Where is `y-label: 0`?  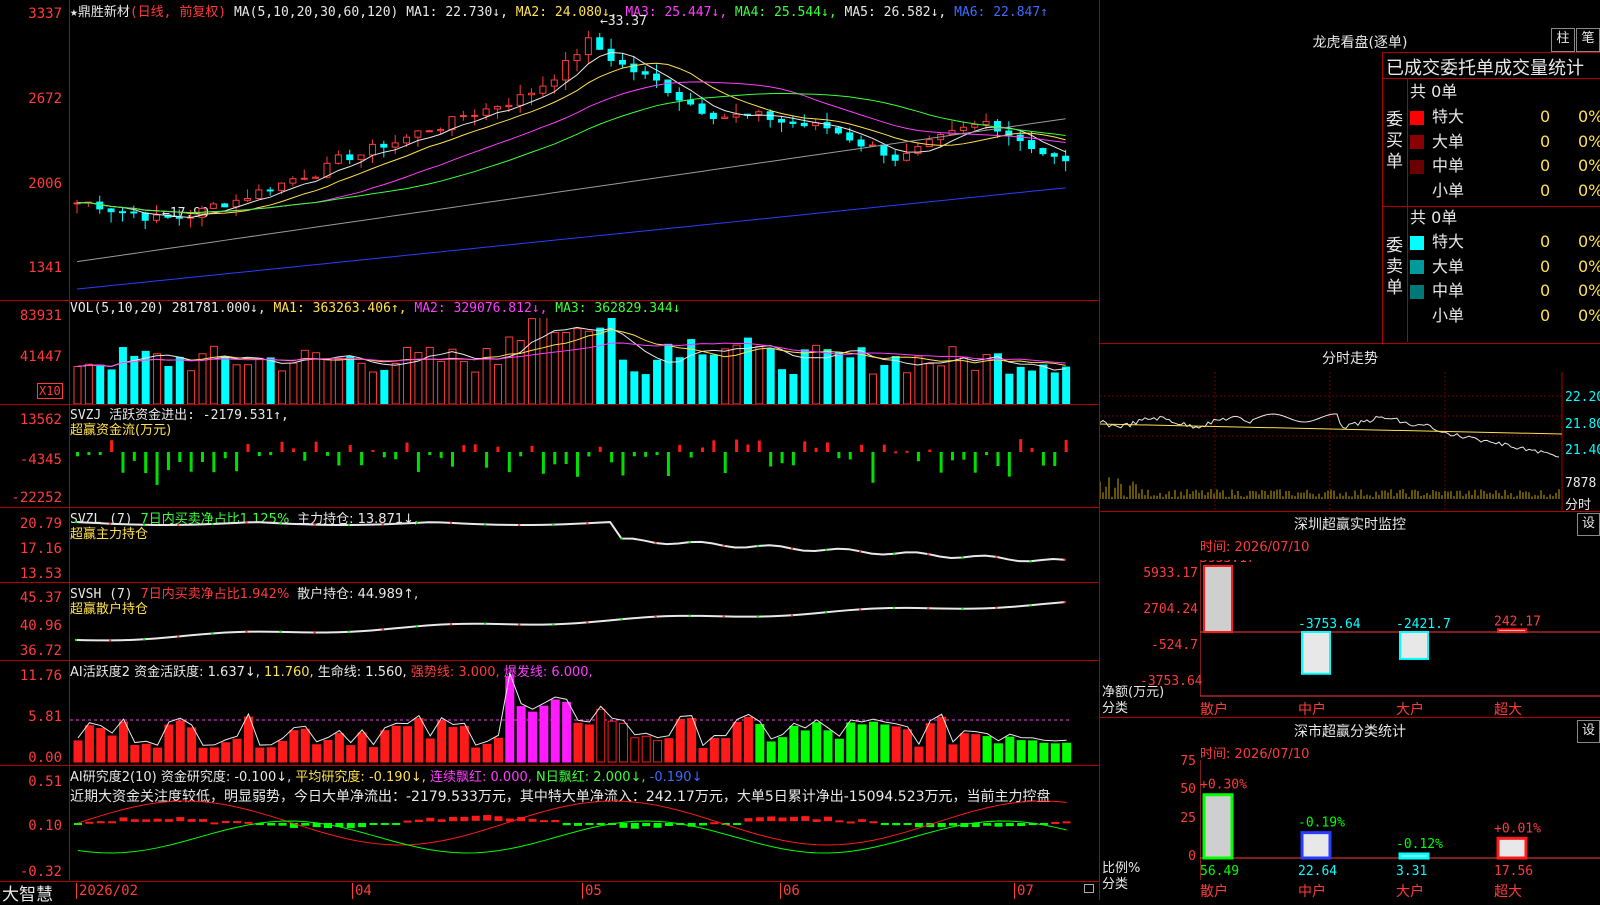
y-label: 0 is located at coordinates (1192, 856).